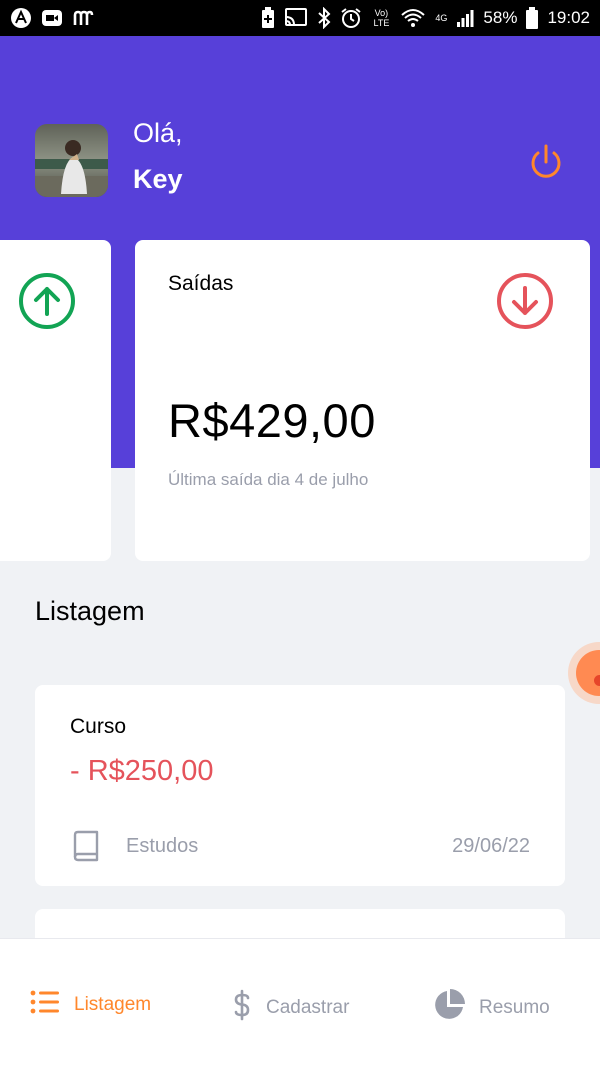  Describe the element at coordinates (90, 611) in the screenshot. I see `listing-title: Listagem` at that location.